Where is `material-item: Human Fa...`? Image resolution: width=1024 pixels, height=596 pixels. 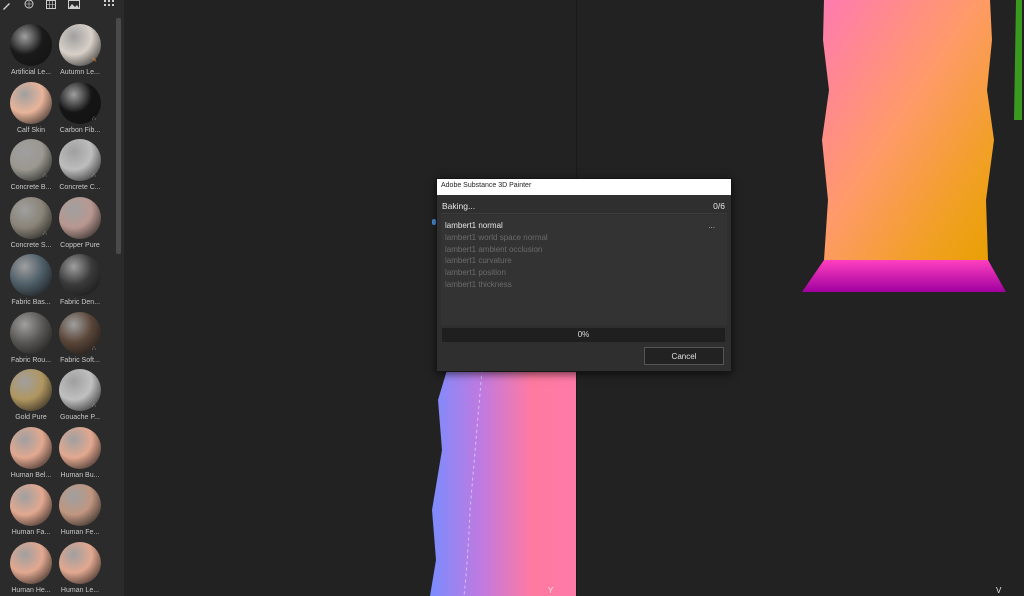
material-item: Human Fa... is located at coordinates (31, 512).